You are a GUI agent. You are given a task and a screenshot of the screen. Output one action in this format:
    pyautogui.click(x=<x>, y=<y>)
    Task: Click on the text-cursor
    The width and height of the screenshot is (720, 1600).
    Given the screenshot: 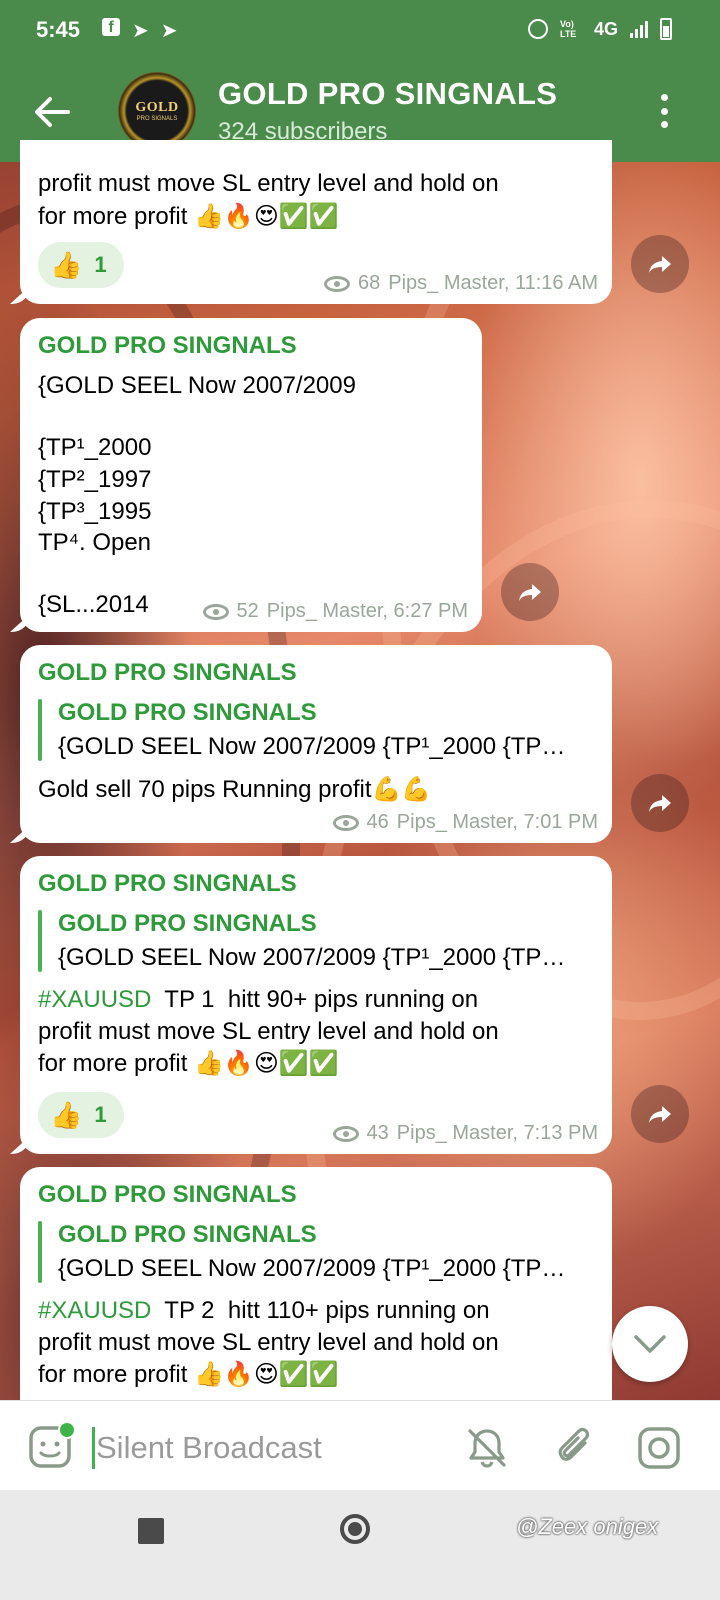 What is the action you would take?
    pyautogui.click(x=93, y=1448)
    